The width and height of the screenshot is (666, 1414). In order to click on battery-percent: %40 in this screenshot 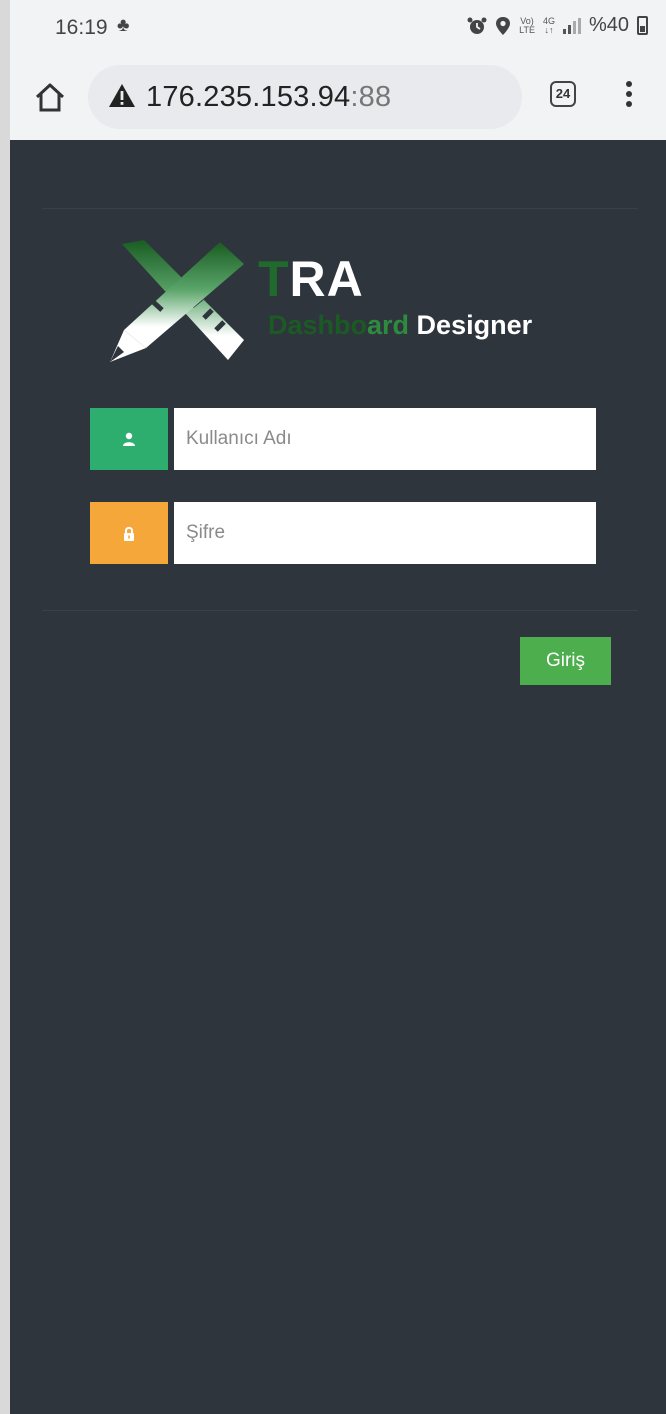, I will do `click(608, 25)`.